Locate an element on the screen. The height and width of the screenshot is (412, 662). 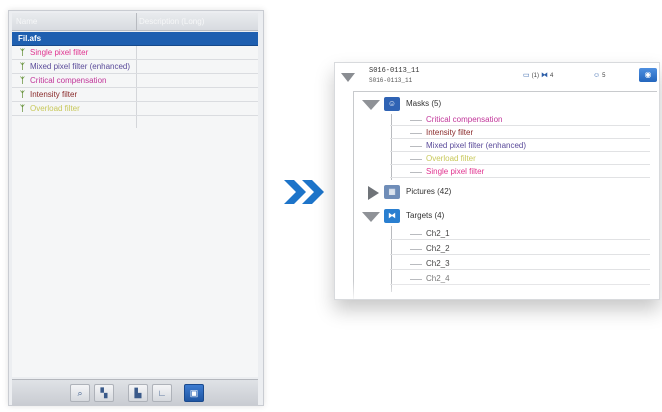
list-item-label: Fil.afs is located at coordinates (30, 38).